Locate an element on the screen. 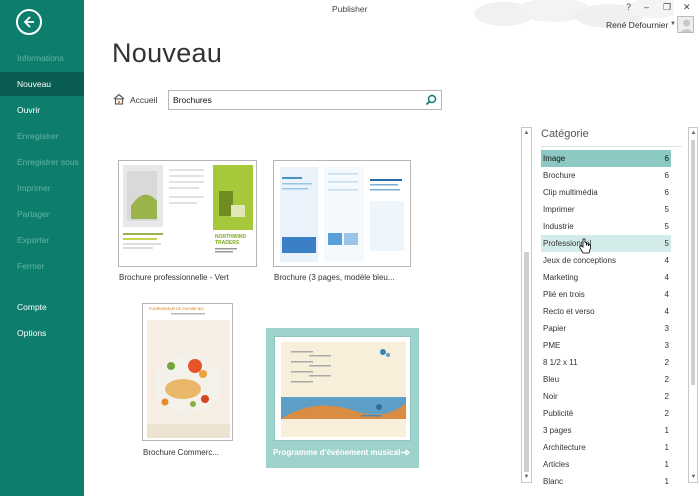 This screenshot has height=496, width=700. category-item: Publicité 2 is located at coordinates (606, 413).